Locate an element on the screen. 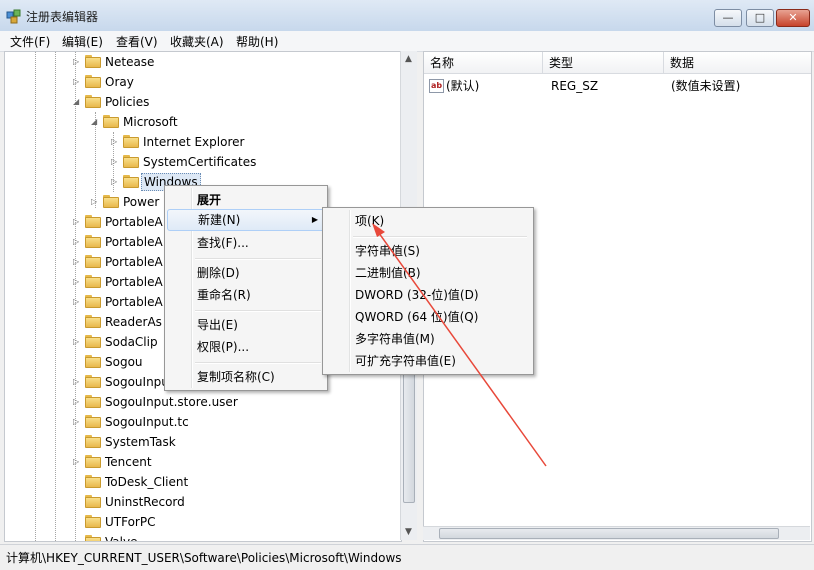 This screenshot has width=814, height=570. value-type: REG_SZ is located at coordinates (575, 86).